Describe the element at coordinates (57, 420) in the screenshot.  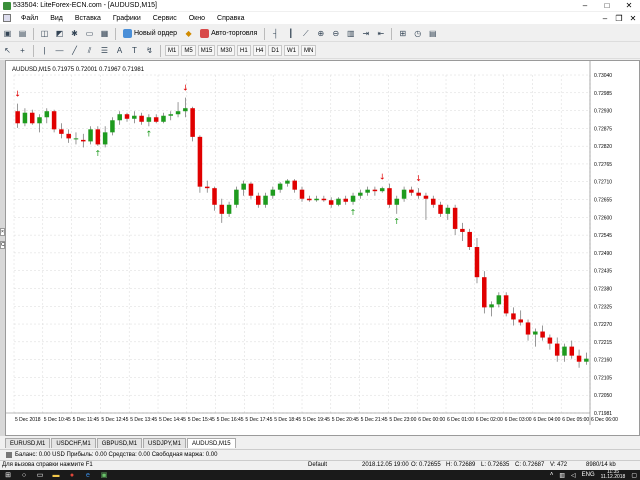
I see `time-label: 5 Dec 10:45` at that location.